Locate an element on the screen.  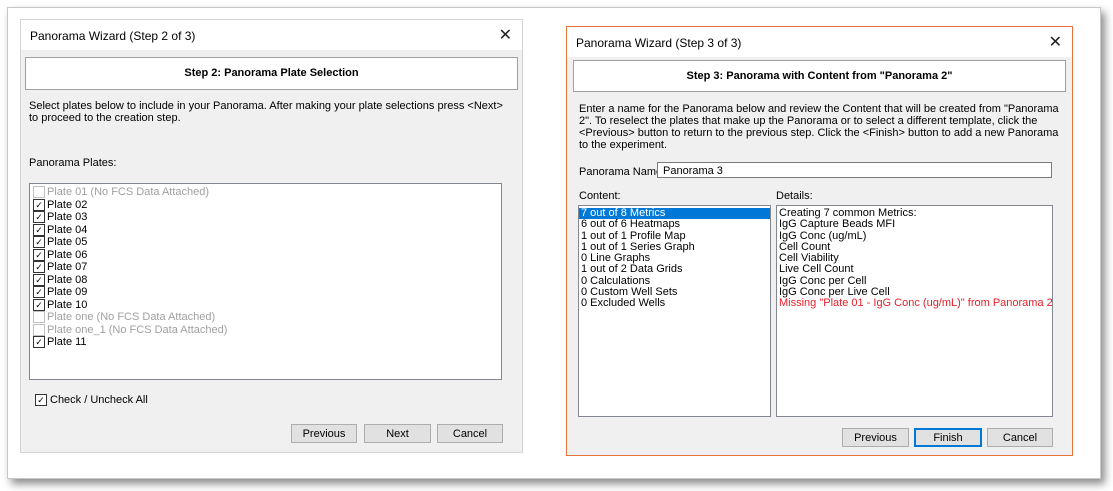
plate-checklist-item: ✓ Plate 03 is located at coordinates (265, 217).